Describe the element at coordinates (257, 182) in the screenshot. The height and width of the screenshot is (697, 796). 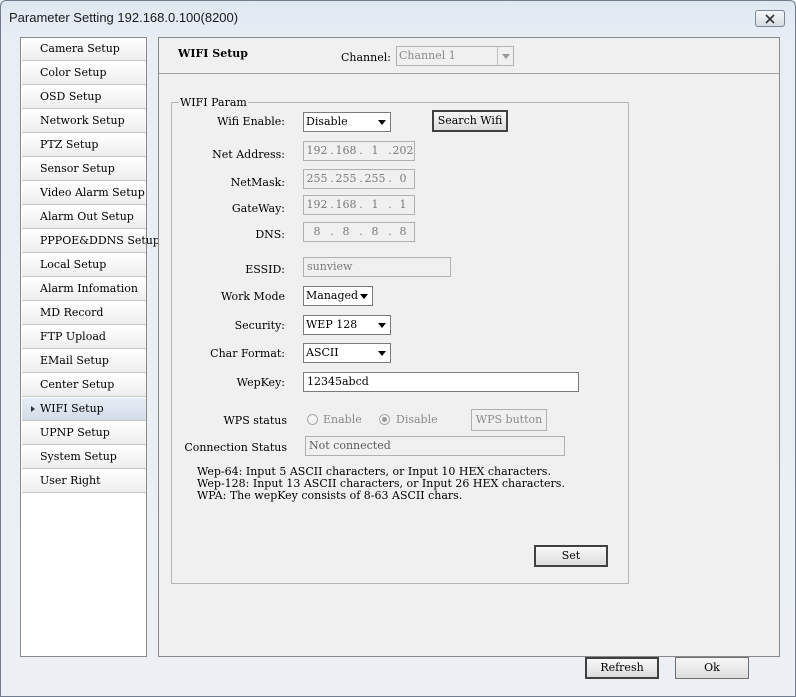
I see `netmask-label: NetMask:` at that location.